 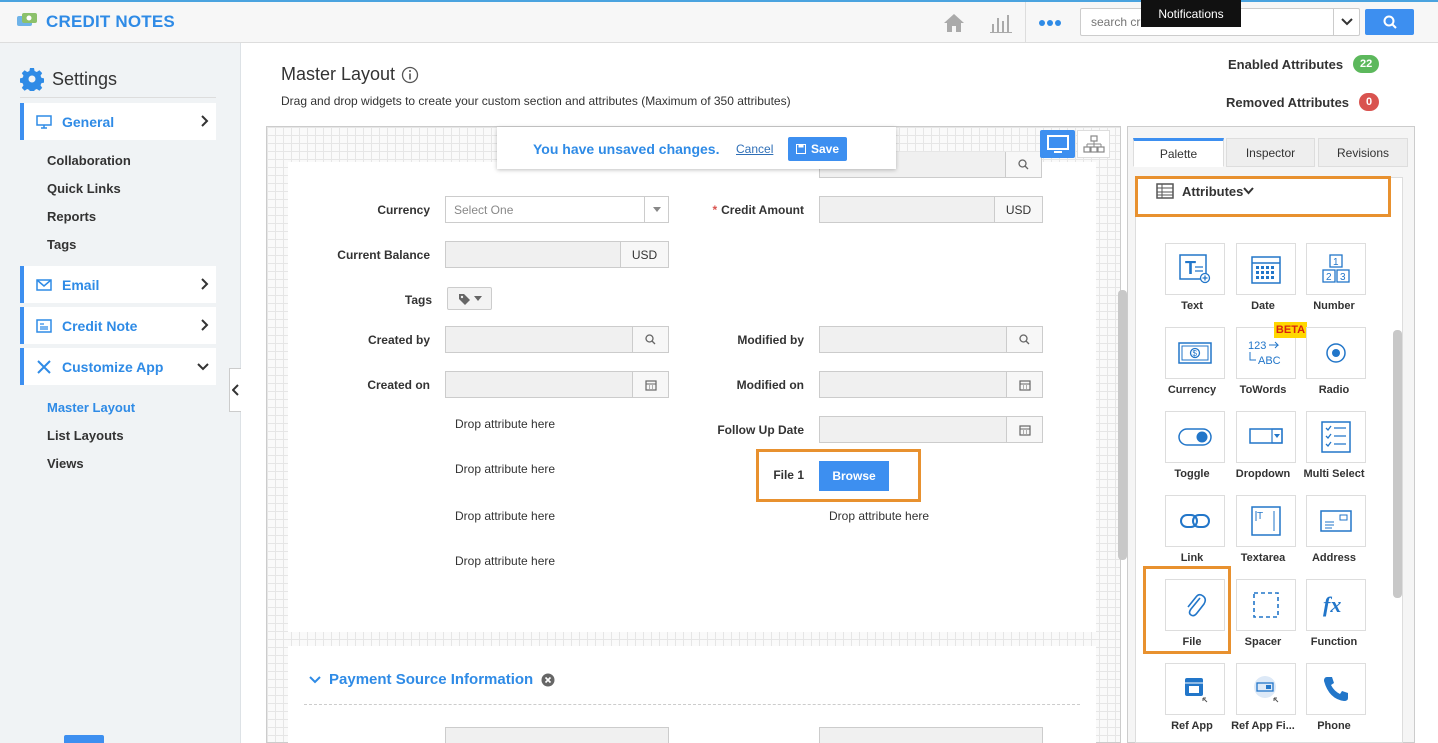 I want to click on search-button, so click(x=1389, y=22).